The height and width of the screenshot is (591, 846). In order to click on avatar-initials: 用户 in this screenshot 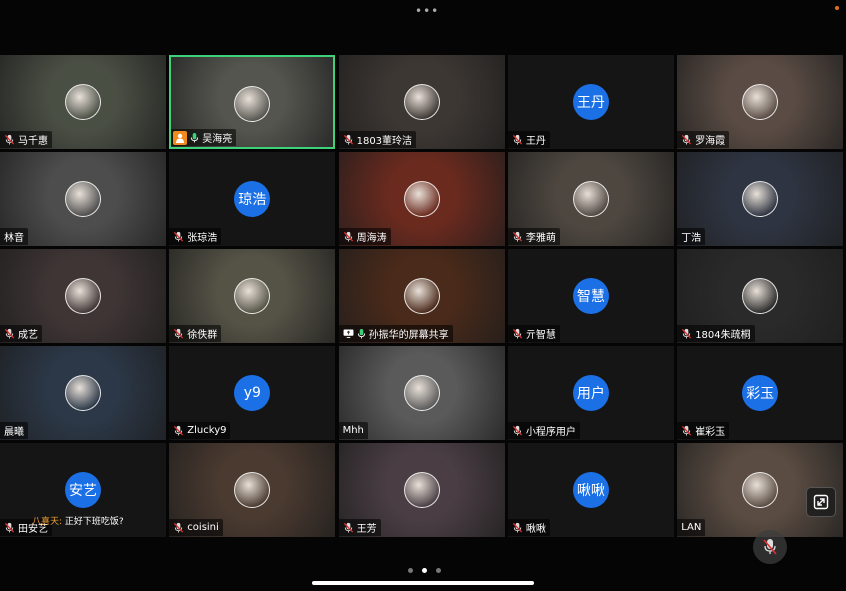, I will do `click(590, 393)`.